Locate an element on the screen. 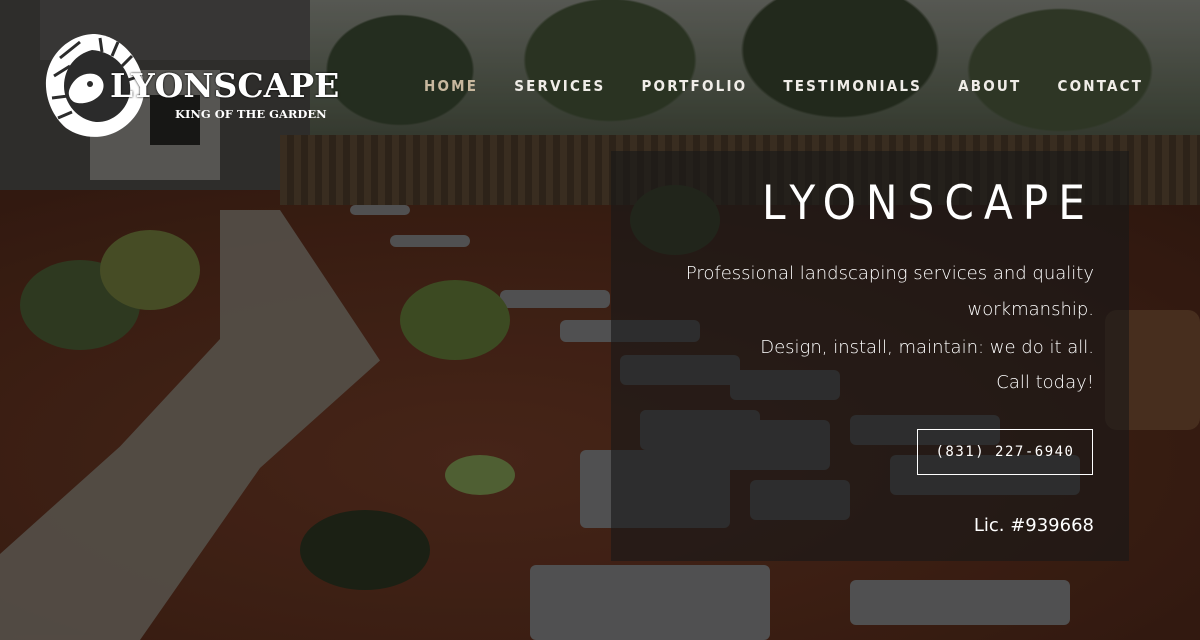 Image resolution: width=1200 pixels, height=640 pixels. hero-text-line: Design, install, maintain: we do it all. is located at coordinates (927, 347).